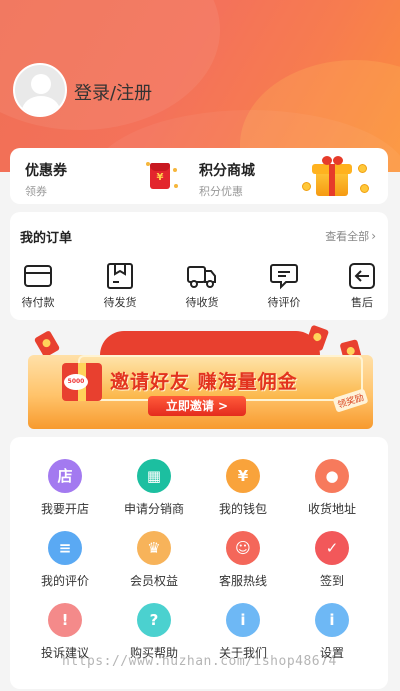 The image size is (400, 691). I want to click on order-pending-shipment: 待发货, so click(120, 286).